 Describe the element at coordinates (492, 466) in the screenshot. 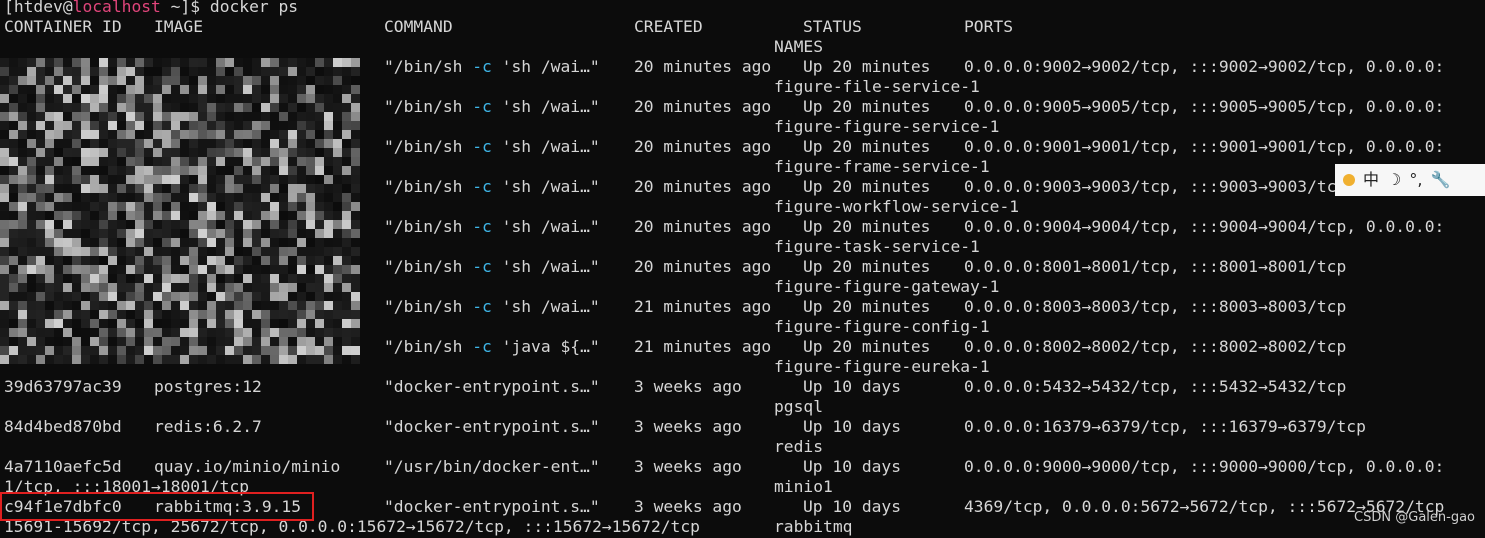

I see `command-cell: "/usr/bin/docker-ent…"` at that location.